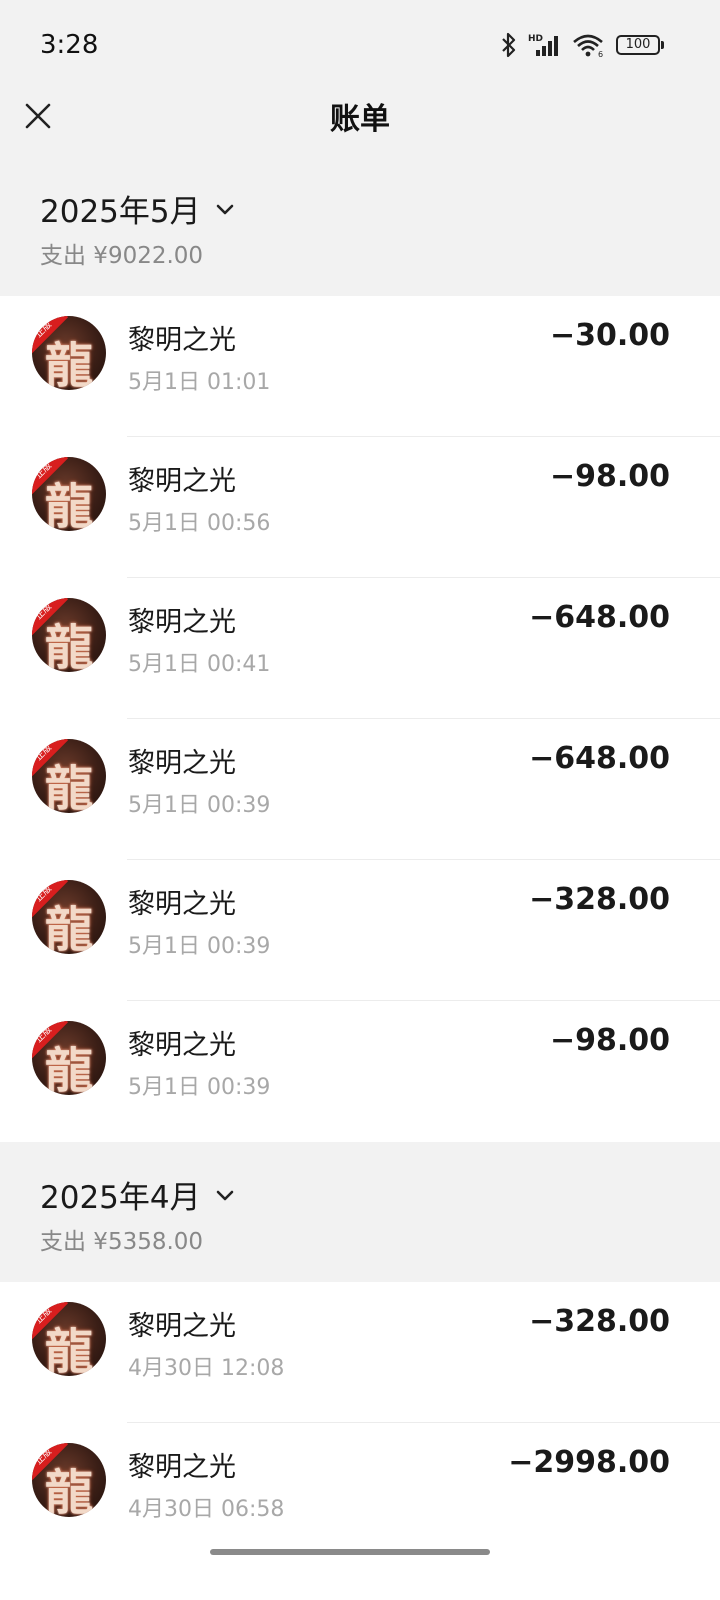  I want to click on wifi-icon: 6, so click(588, 46).